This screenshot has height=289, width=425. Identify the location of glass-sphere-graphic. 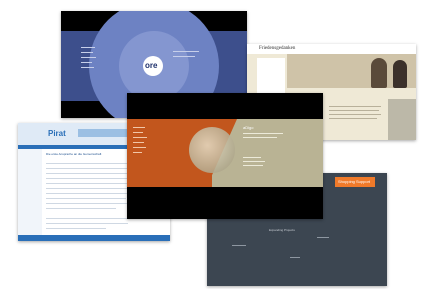
(212, 150).